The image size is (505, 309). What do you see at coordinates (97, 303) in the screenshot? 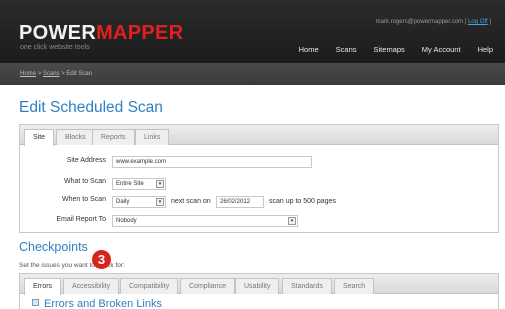
I see `errors-section-title: Errors and Broken Links` at bounding box center [97, 303].